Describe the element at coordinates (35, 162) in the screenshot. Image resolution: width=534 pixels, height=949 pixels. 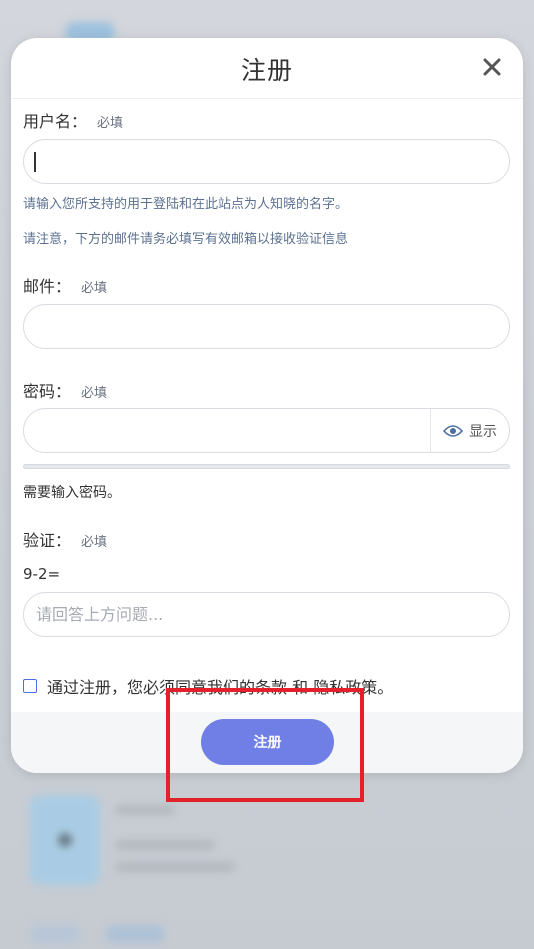
I see `text-caret` at that location.